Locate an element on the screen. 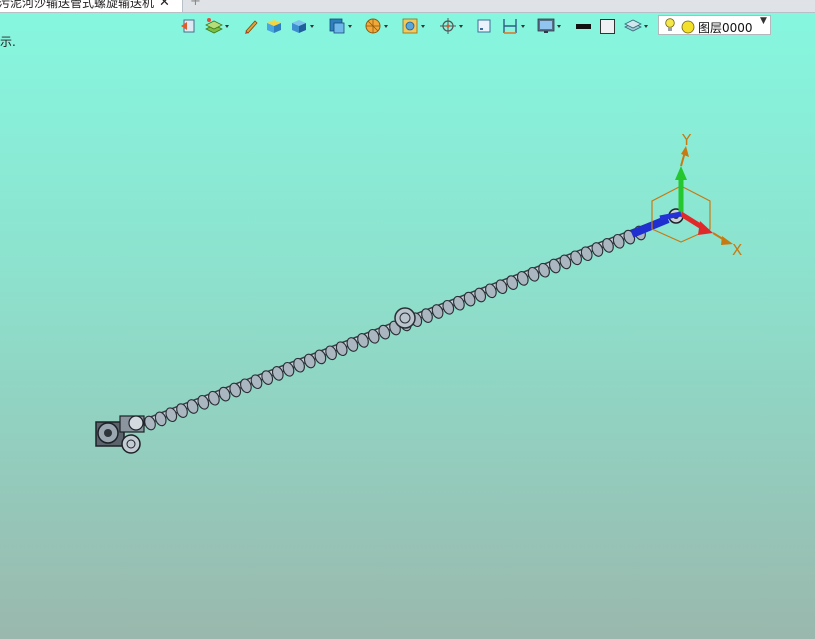 The height and width of the screenshot is (639, 815). coordinate-triad: Y X is located at coordinates (696, 195).